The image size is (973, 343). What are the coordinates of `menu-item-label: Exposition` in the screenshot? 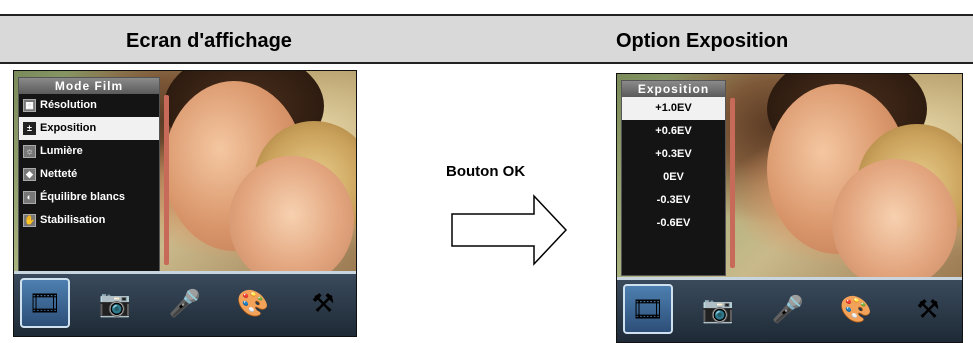 It's located at (68, 128).